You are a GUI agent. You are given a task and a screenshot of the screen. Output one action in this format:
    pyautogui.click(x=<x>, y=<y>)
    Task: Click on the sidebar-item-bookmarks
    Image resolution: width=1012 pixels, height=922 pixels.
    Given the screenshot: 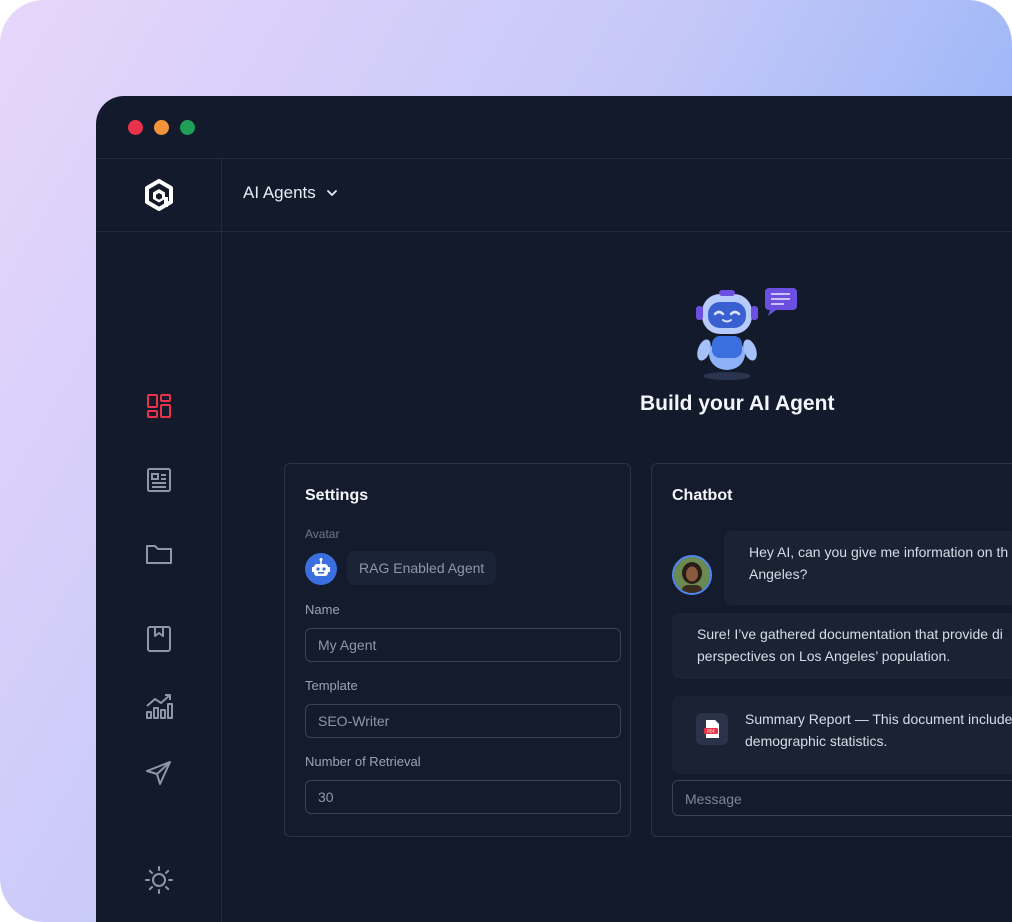 What is the action you would take?
    pyautogui.click(x=159, y=639)
    